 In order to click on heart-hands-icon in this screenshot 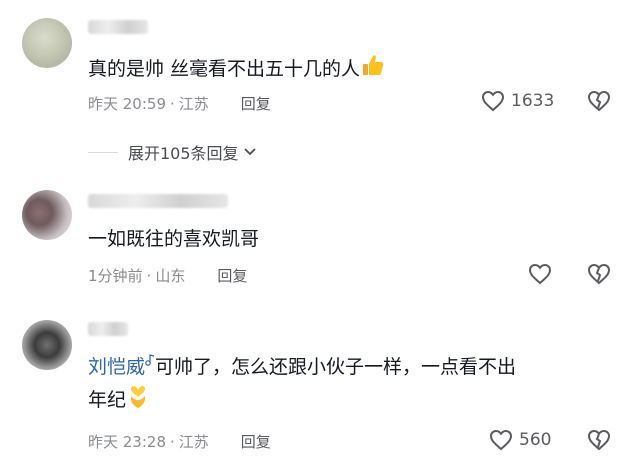, I will do `click(138, 400)`.